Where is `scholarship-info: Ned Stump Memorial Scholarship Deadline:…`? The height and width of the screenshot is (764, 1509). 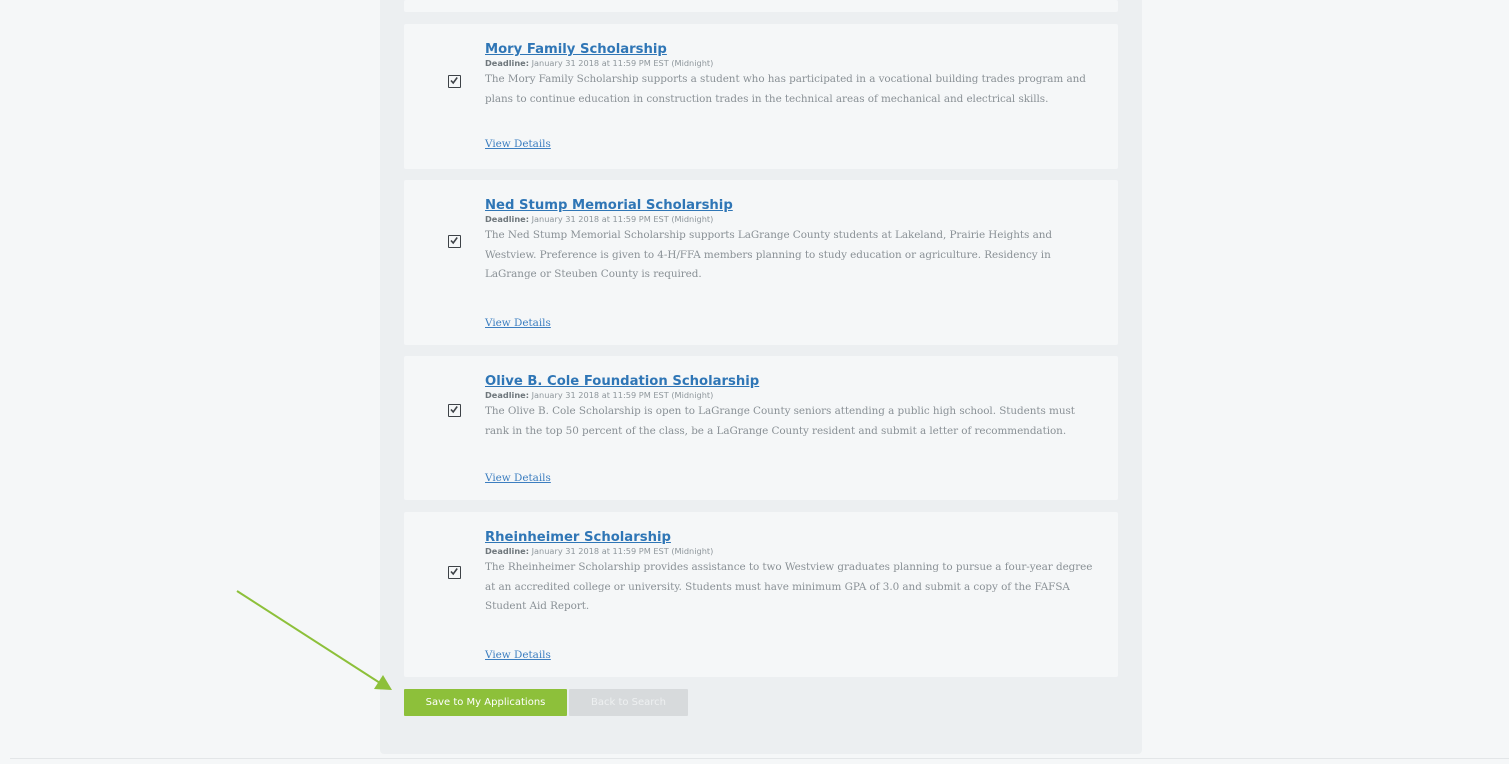
scholarship-info: Ned Stump Memorial Scholarship Deadline:… is located at coordinates (790, 241).